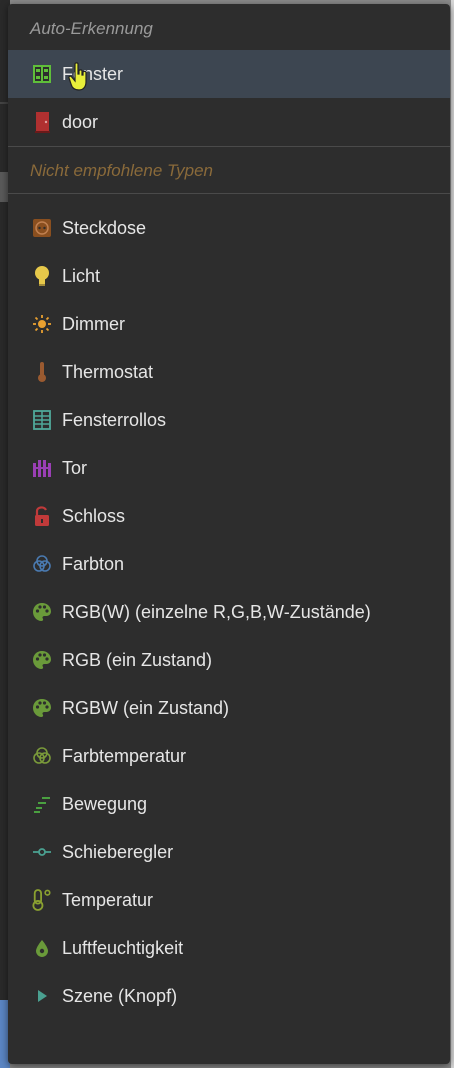 This screenshot has height=1068, width=454. What do you see at coordinates (229, 276) in the screenshot?
I see `menu-item-licht: Licht` at bounding box center [229, 276].